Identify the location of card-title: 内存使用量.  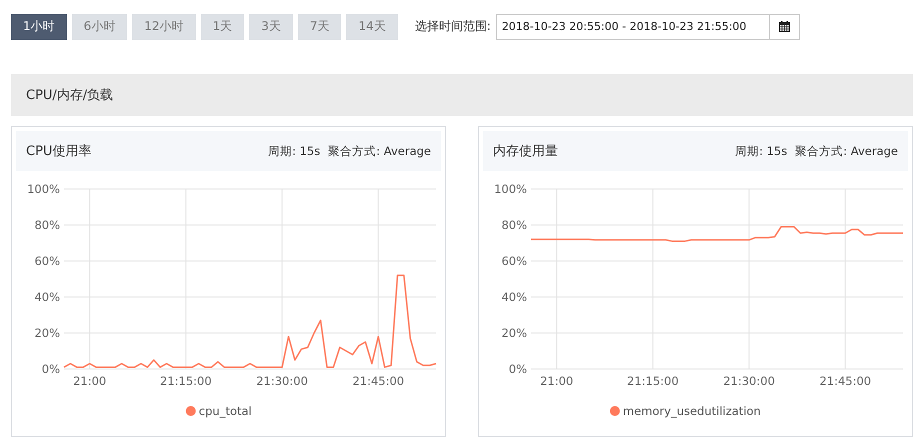
(526, 151).